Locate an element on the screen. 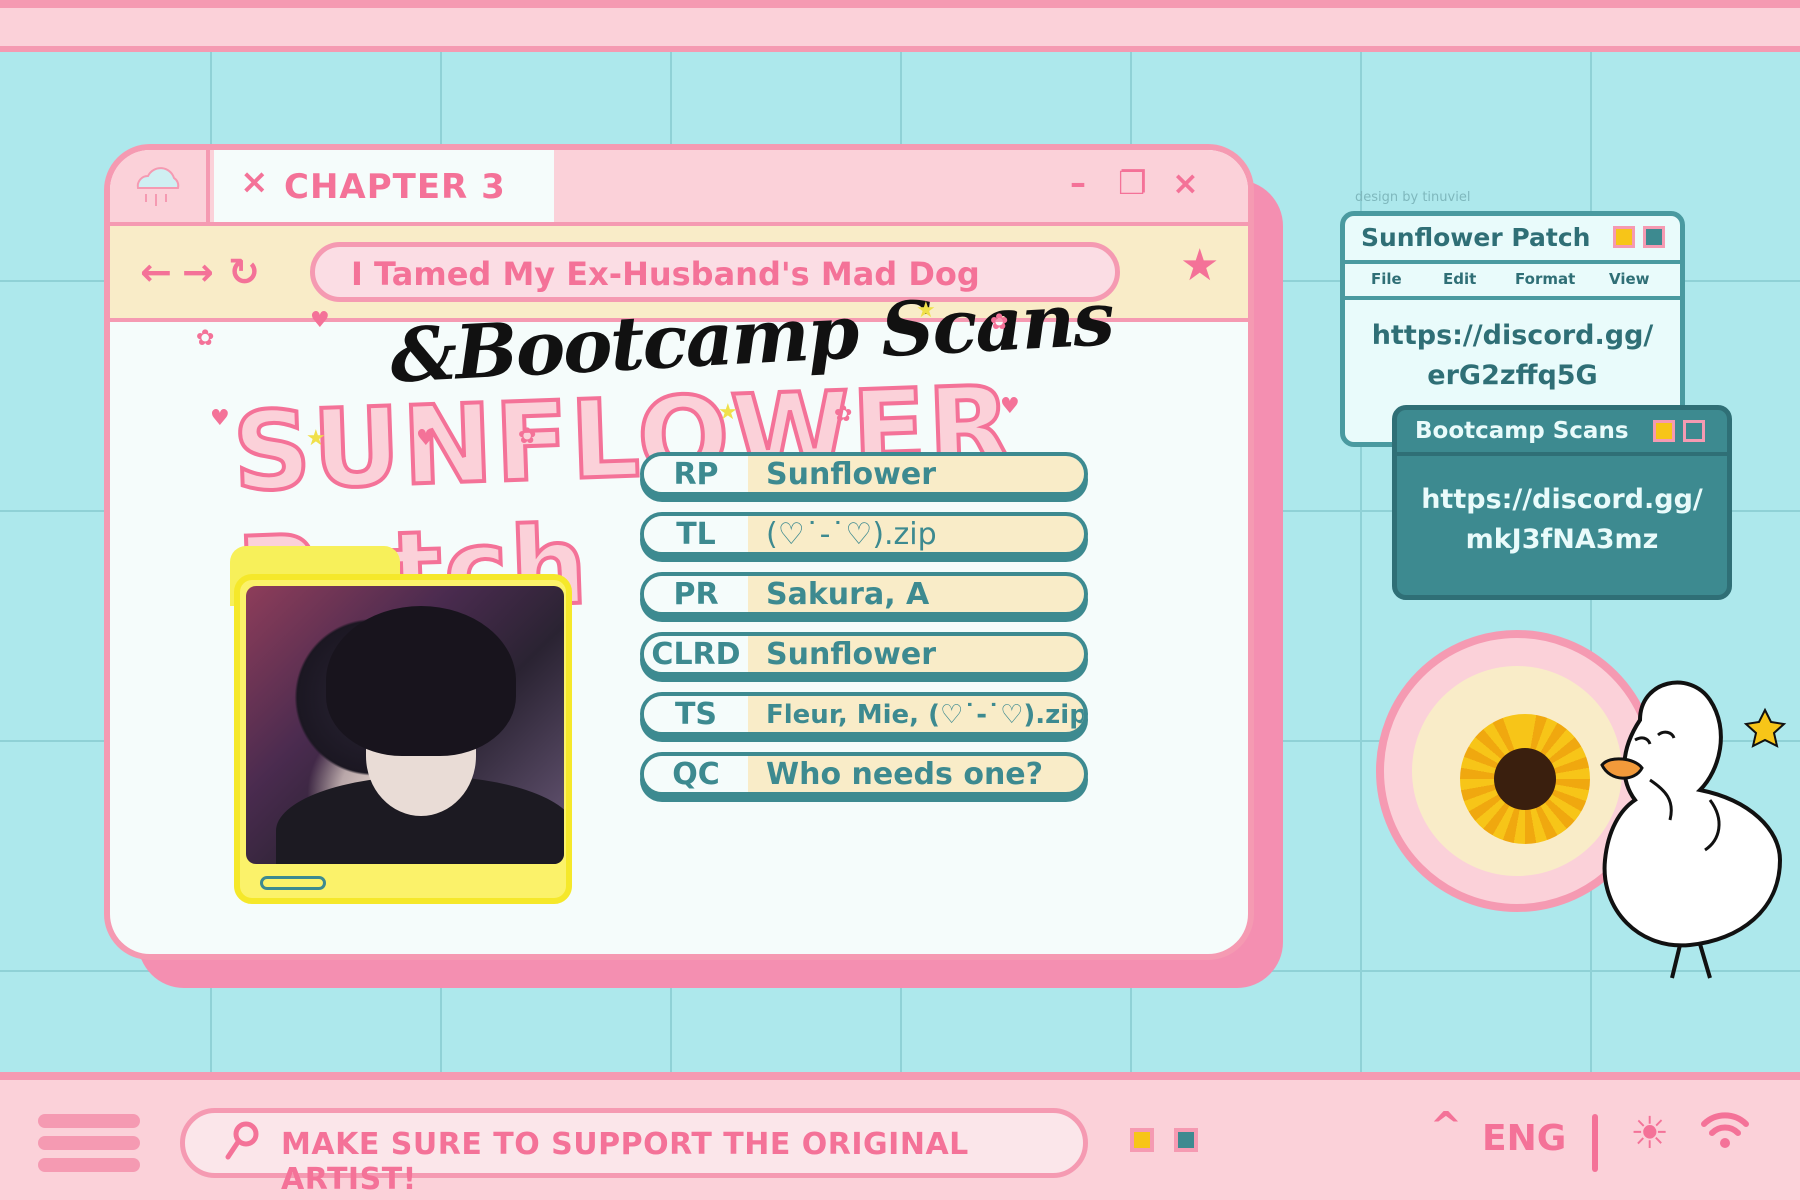  restore-icon: ❐ is located at coordinates (1132, 183).